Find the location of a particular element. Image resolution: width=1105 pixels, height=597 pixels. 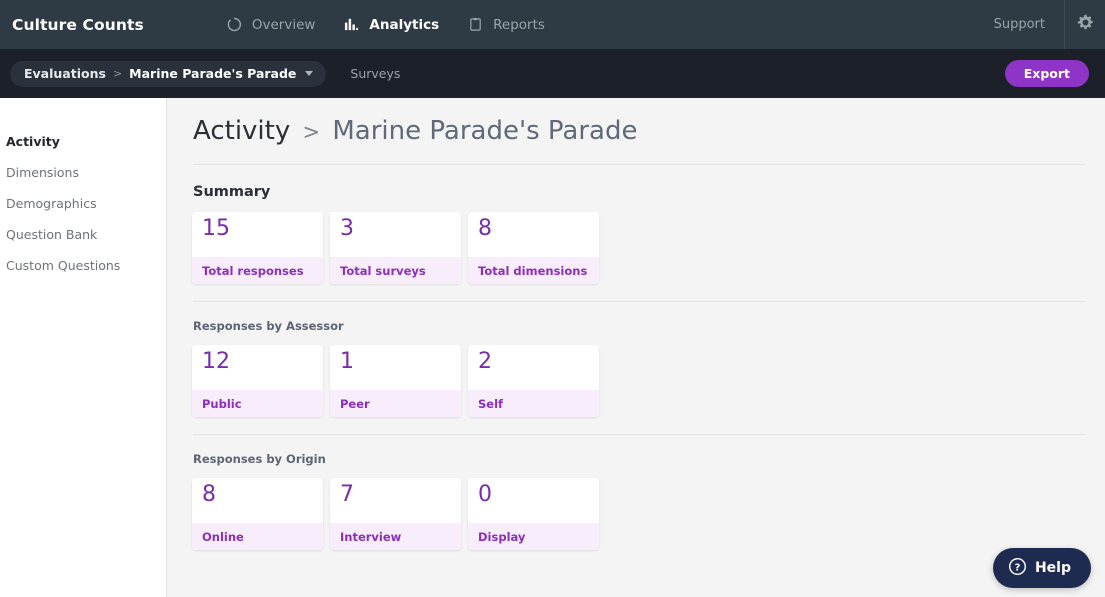

sidebar-item-dimensions: Dimensions is located at coordinates (83, 172).